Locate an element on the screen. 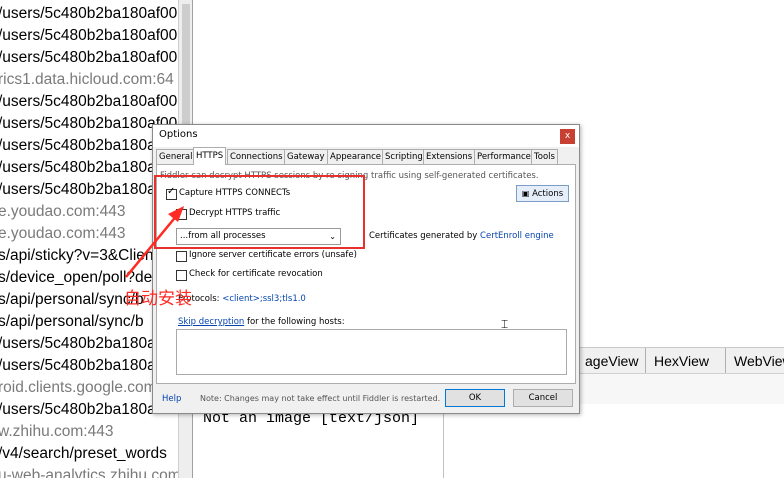 The width and height of the screenshot is (784, 478). session-row: rics1.data.hicloud.com:64 is located at coordinates (87, 81).